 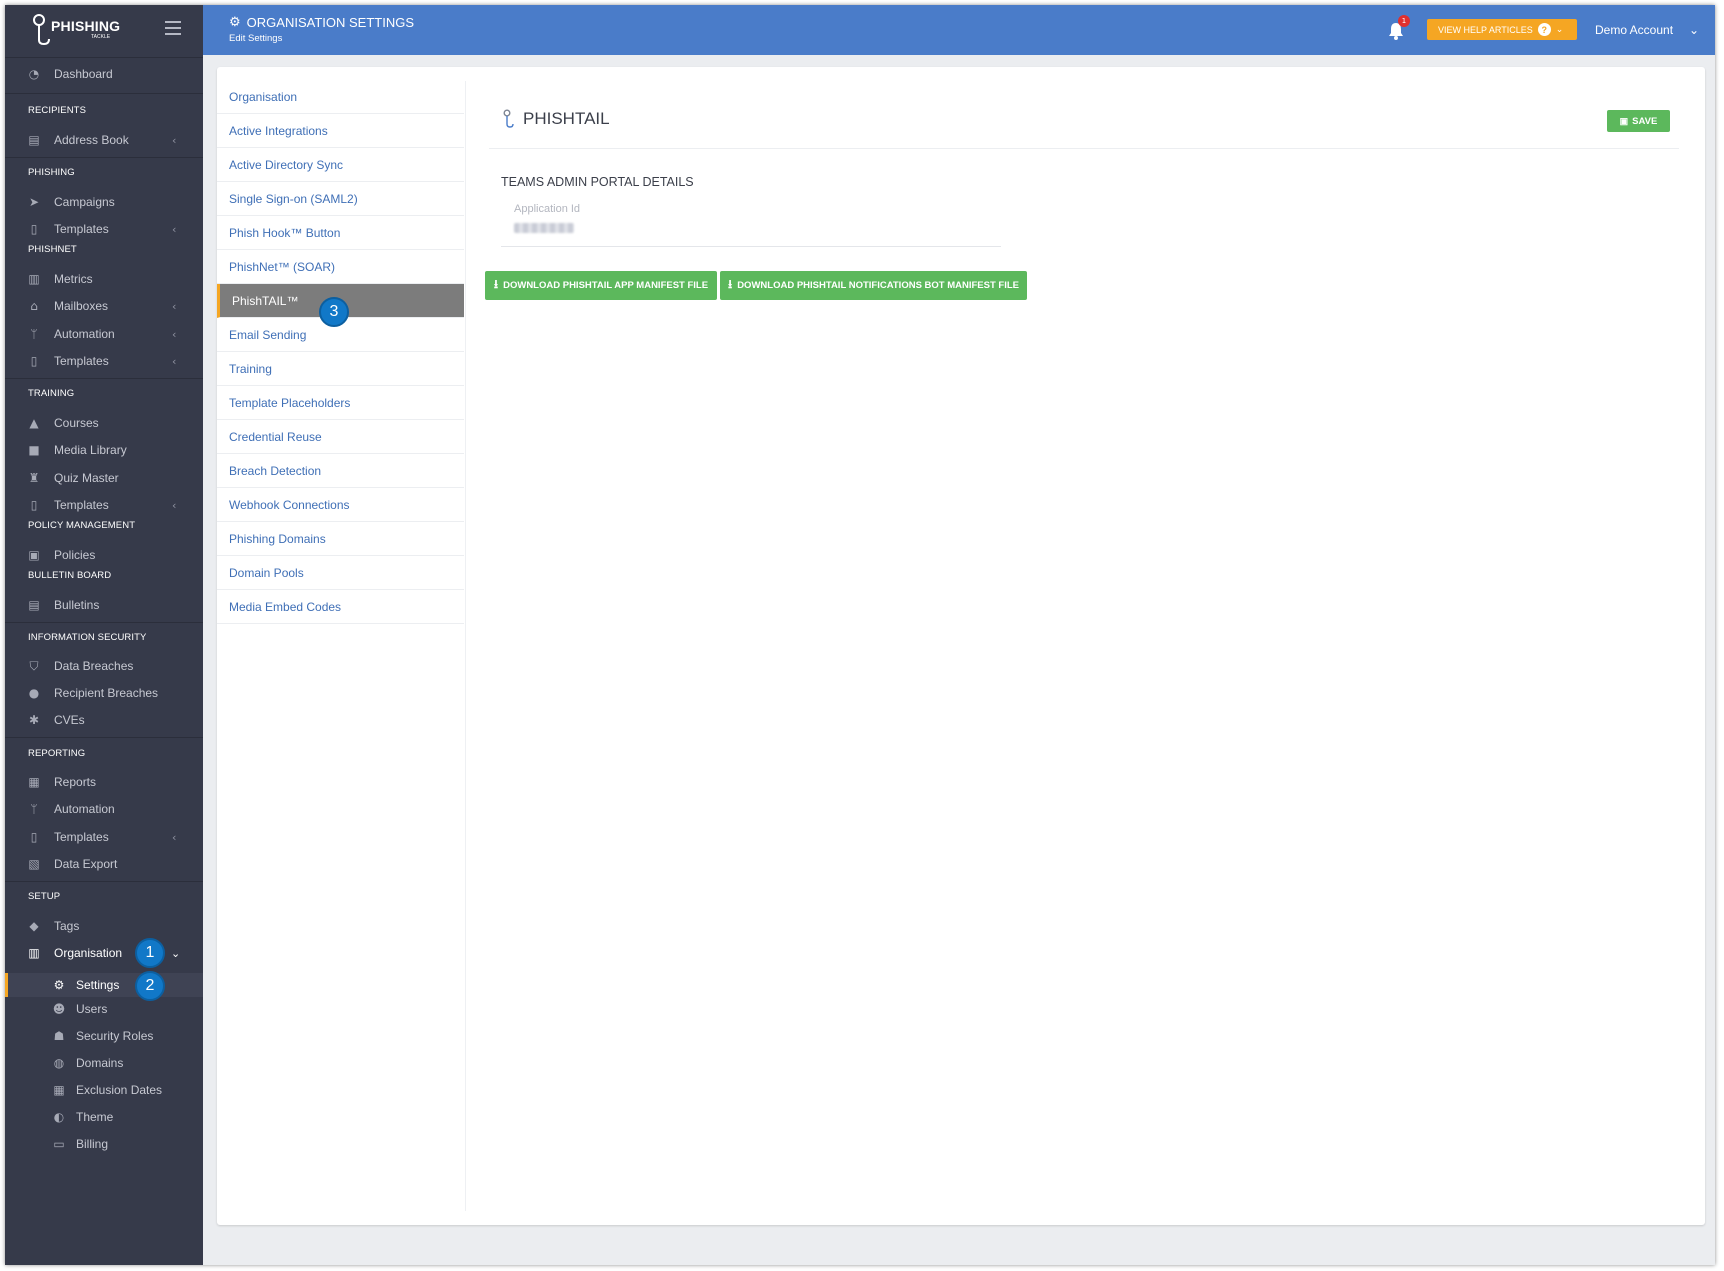 I want to click on sidebar-subitem-exclusion-dates: ▦ Exclusion Dates, so click(x=104, y=1090).